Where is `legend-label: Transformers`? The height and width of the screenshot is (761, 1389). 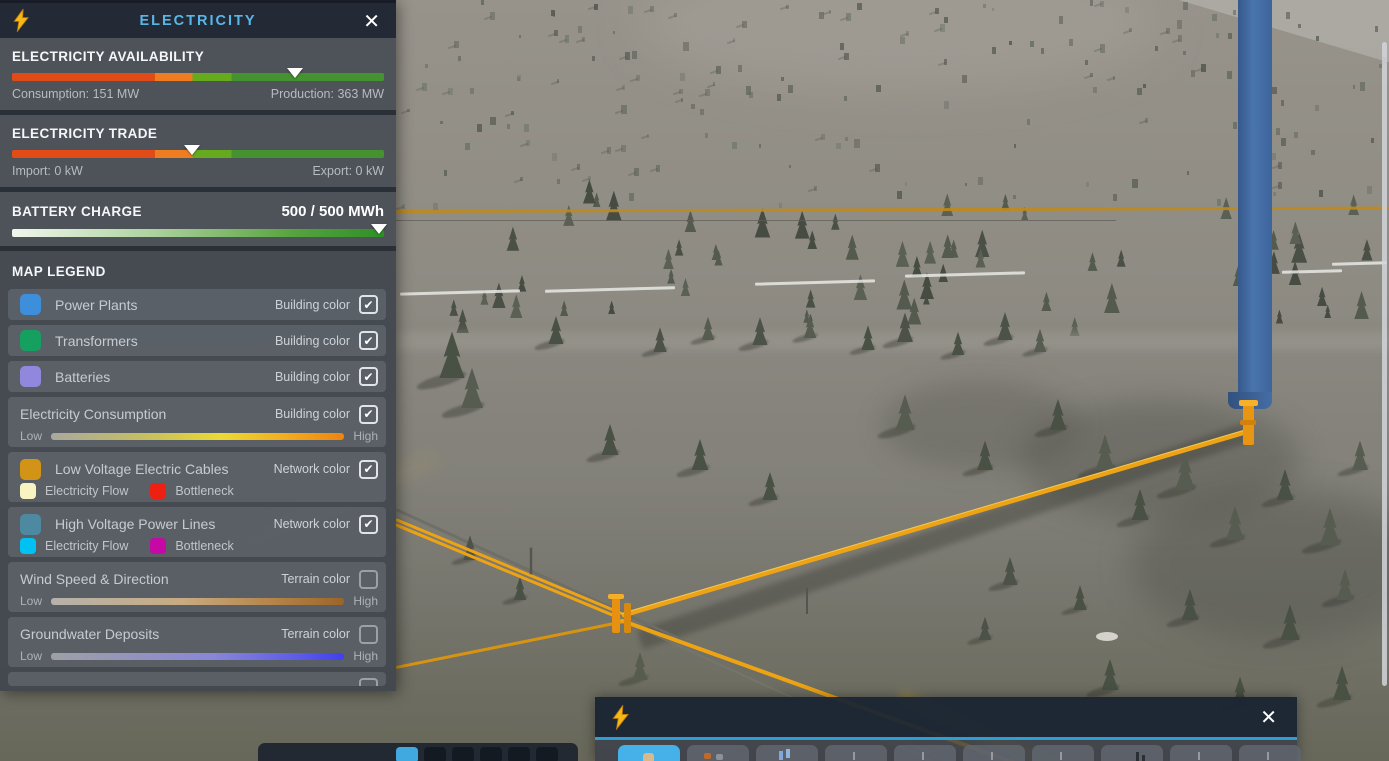 legend-label: Transformers is located at coordinates (96, 340).